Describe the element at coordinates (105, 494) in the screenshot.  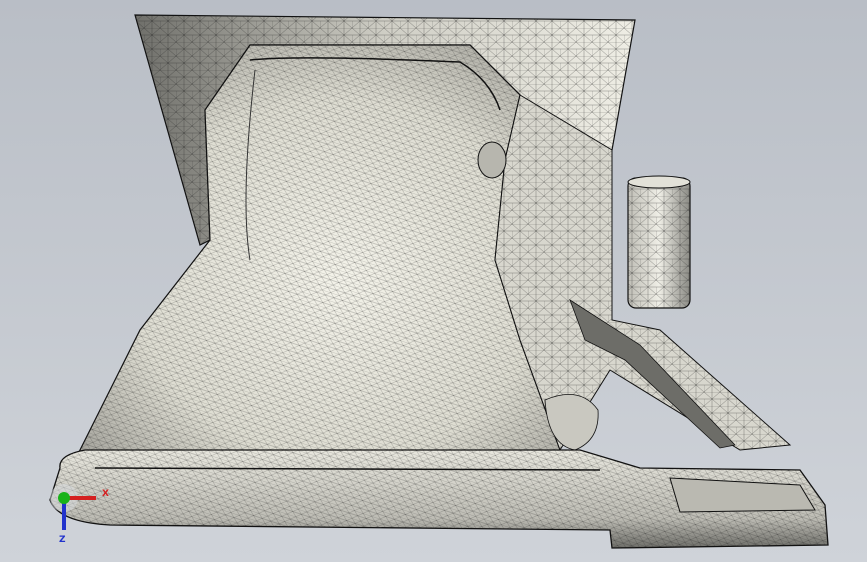
I see `x-axis-label: X` at that location.